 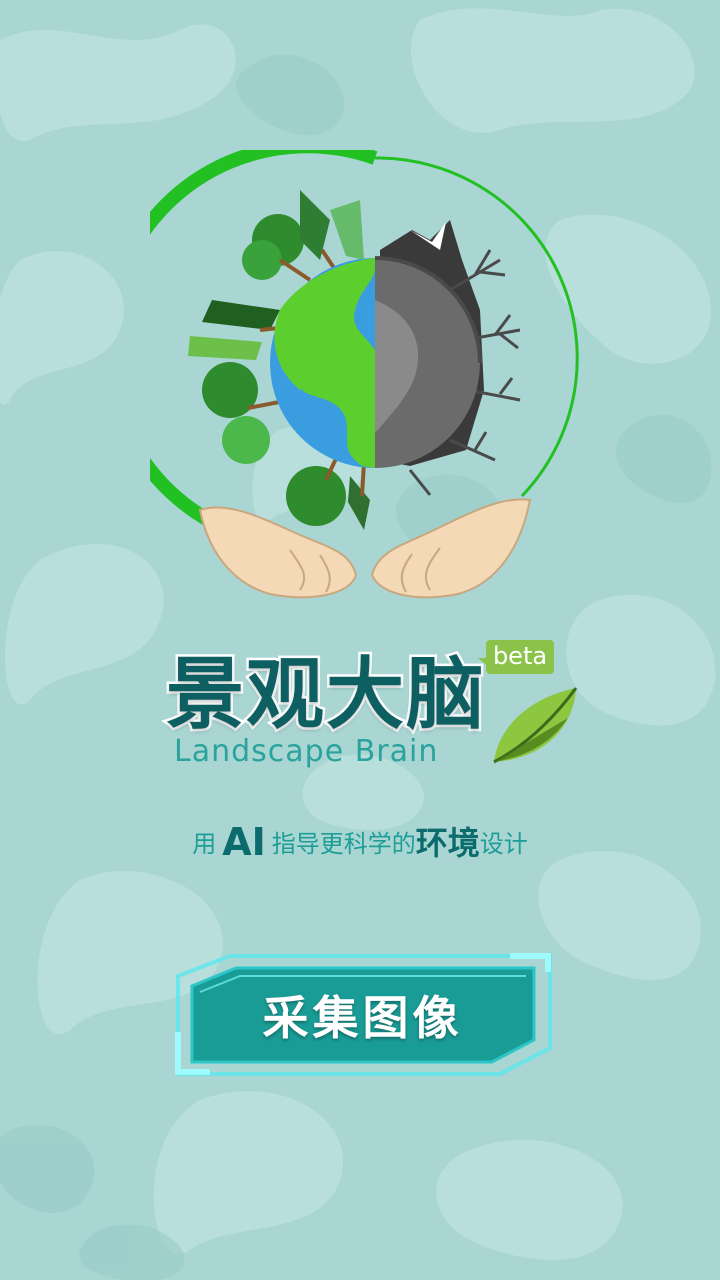 I want to click on slogan-emphasis: 环境, so click(x=447, y=843).